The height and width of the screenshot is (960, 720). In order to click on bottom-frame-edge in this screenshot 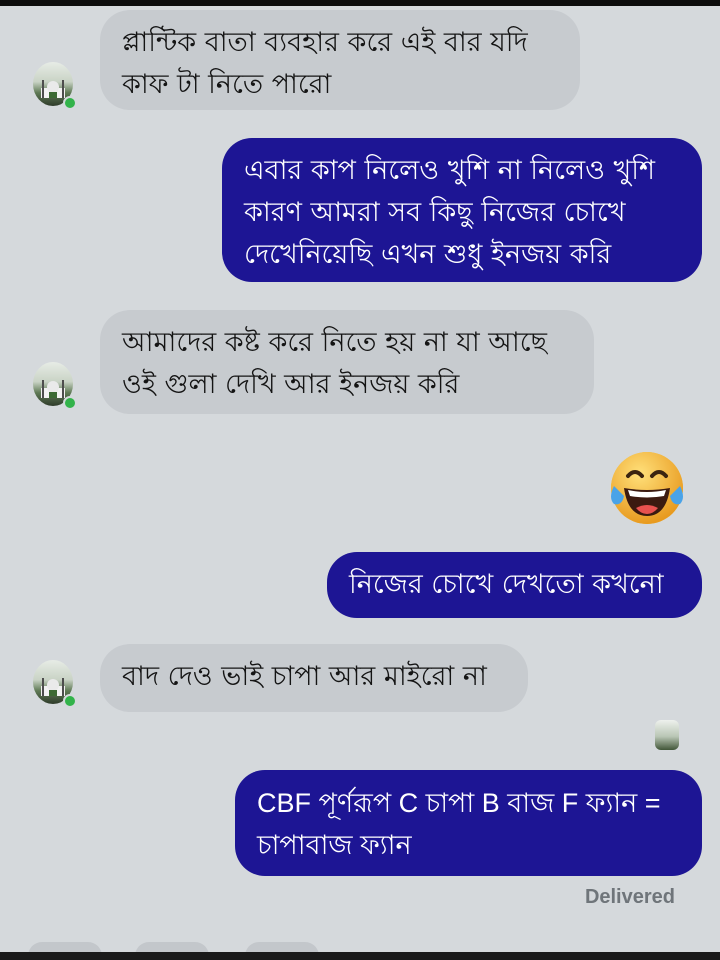, I will do `click(360, 956)`.